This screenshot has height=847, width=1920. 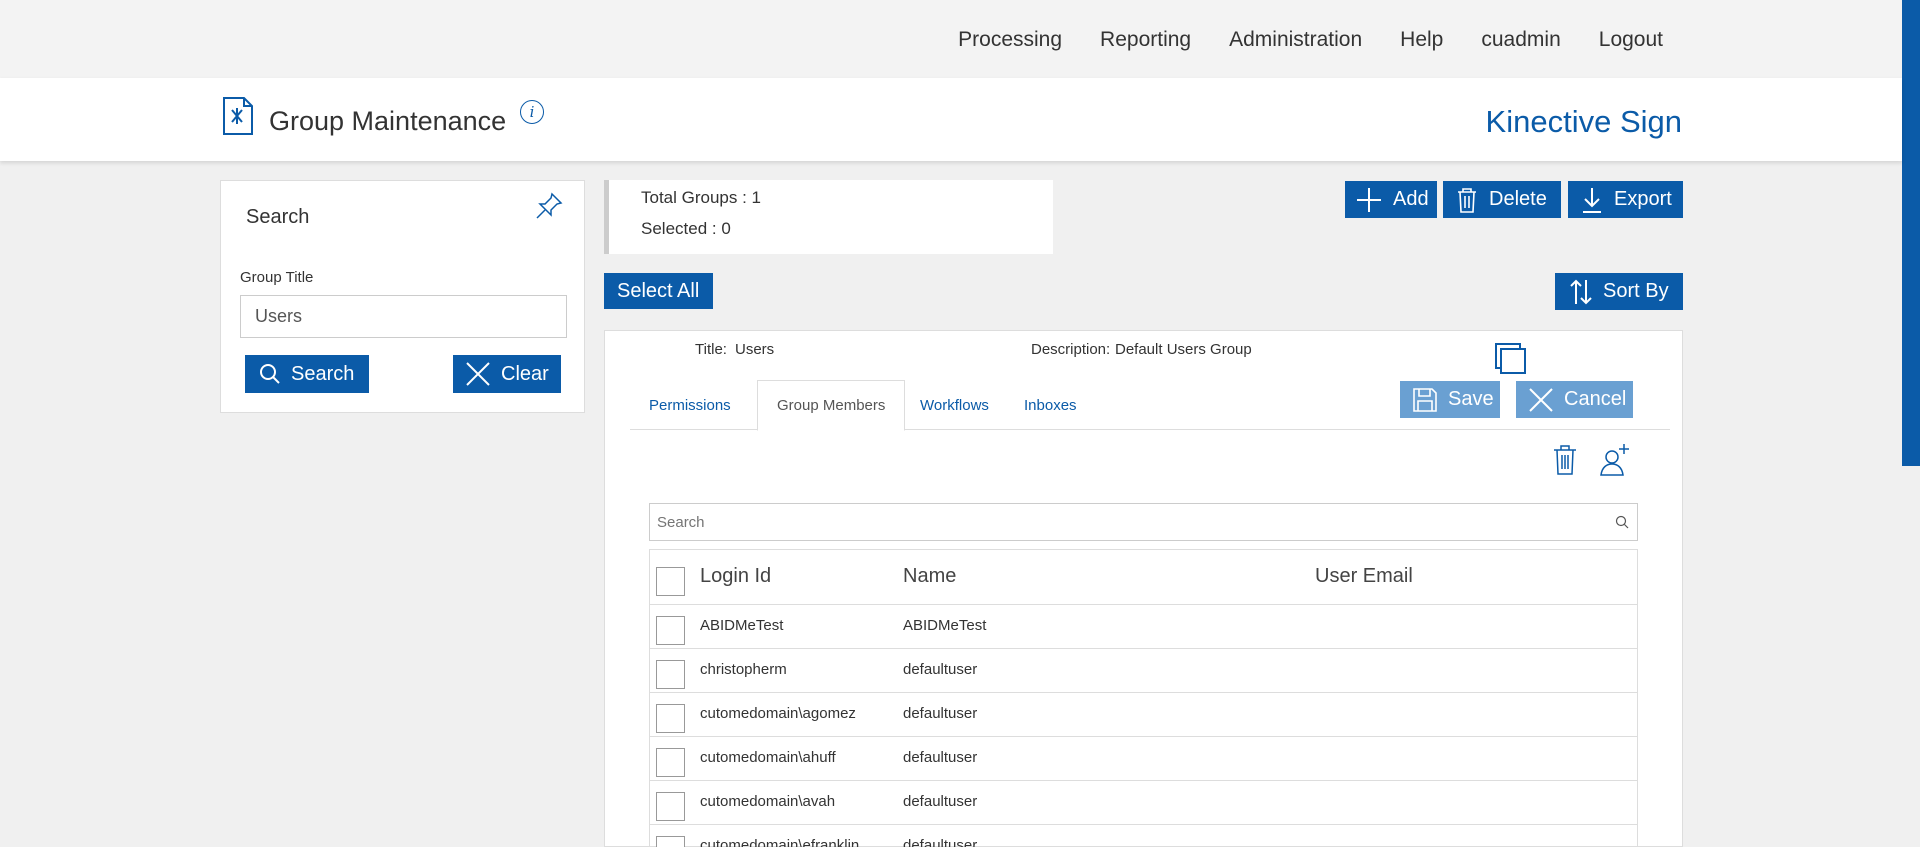 What do you see at coordinates (701, 197) in the screenshot?
I see `total-groups: Total Groups : 1` at bounding box center [701, 197].